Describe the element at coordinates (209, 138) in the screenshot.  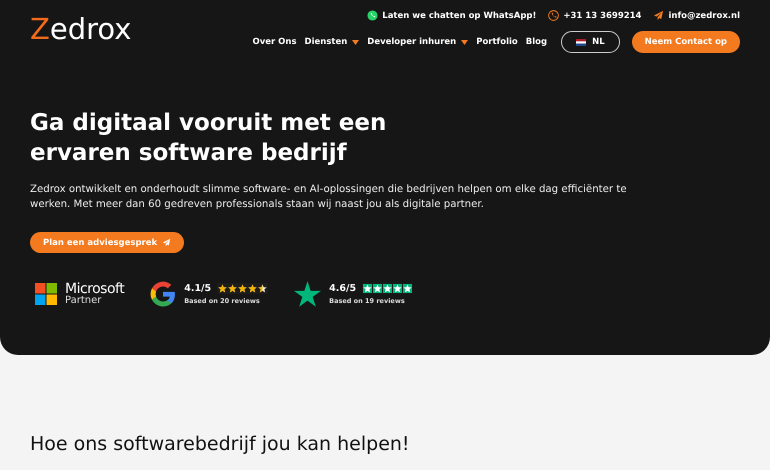
I see `hero-title: Ga digitaal vooruit met een ervaren software bedrijf` at that location.